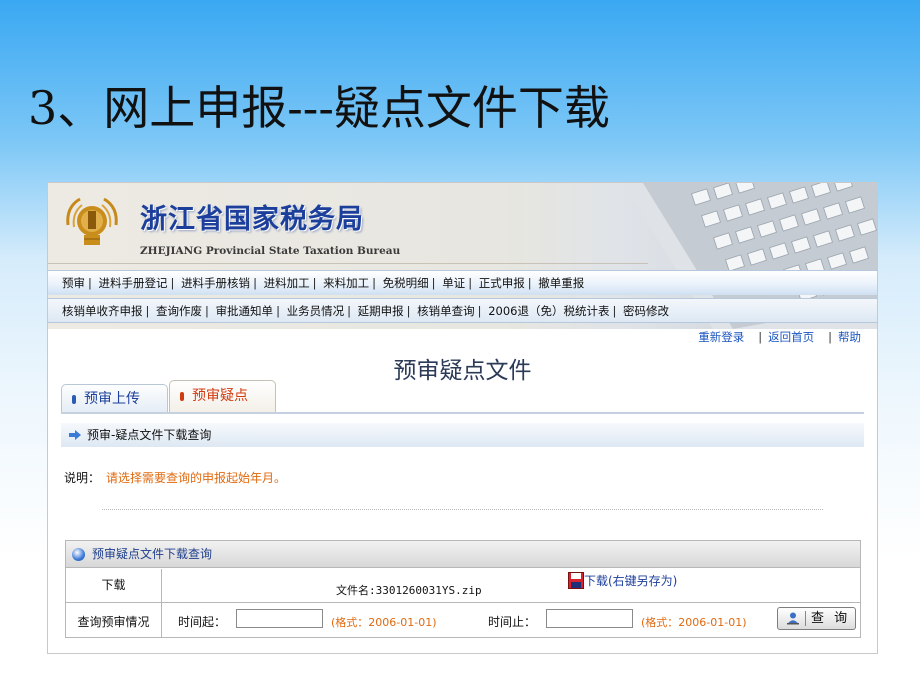  Describe the element at coordinates (78, 554) in the screenshot. I see `globe-bullet-icon` at that location.